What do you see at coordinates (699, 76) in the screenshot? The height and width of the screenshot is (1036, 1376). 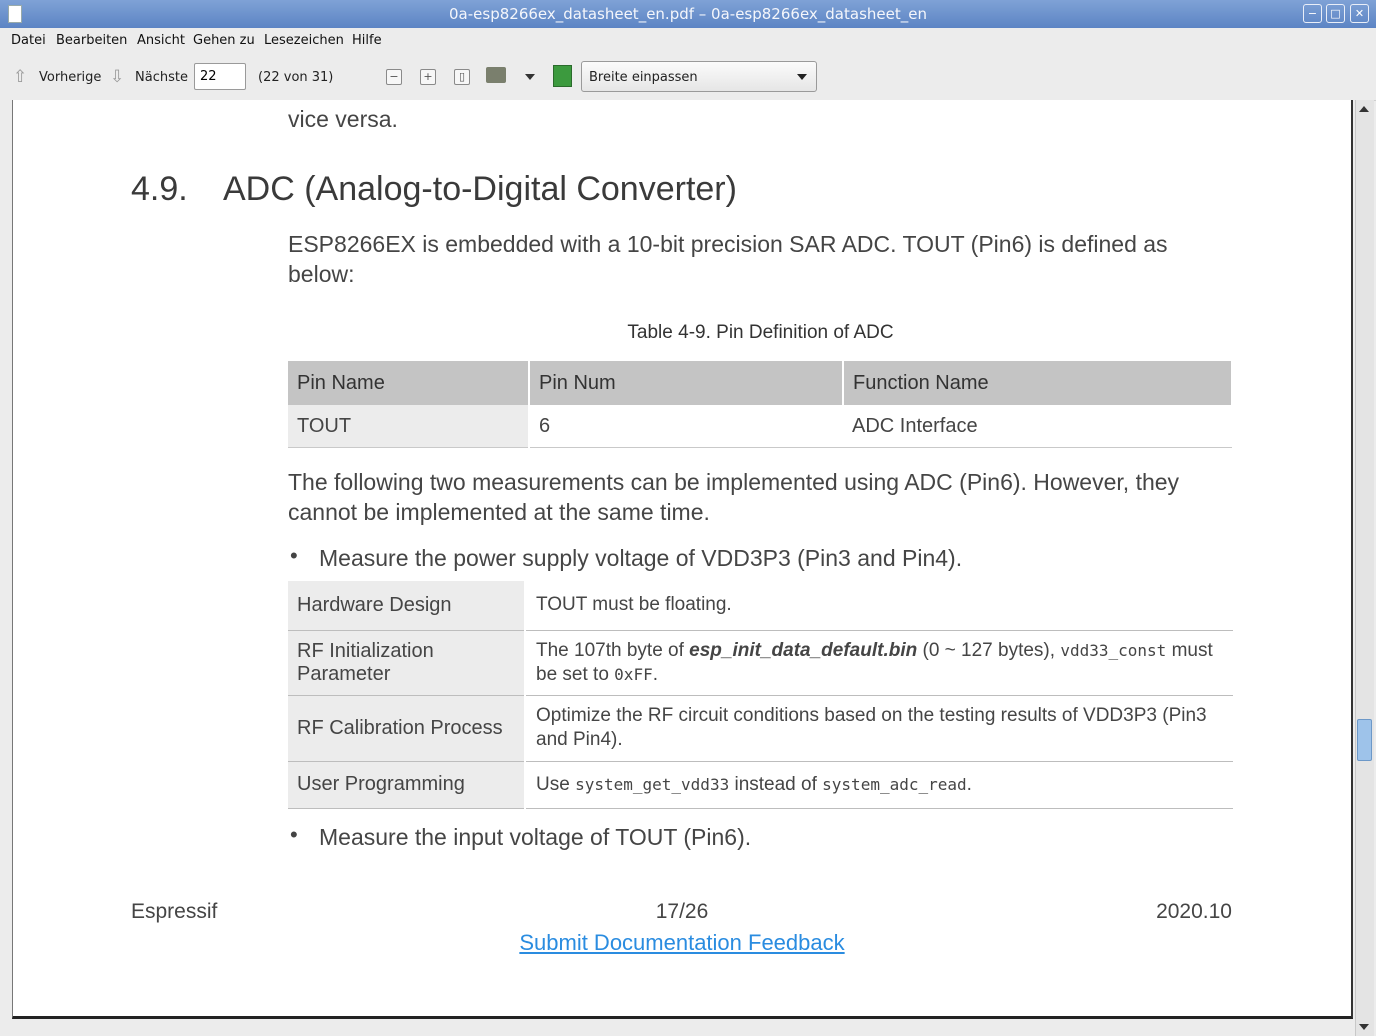 I see `zoom-select: Breite einpassen` at bounding box center [699, 76].